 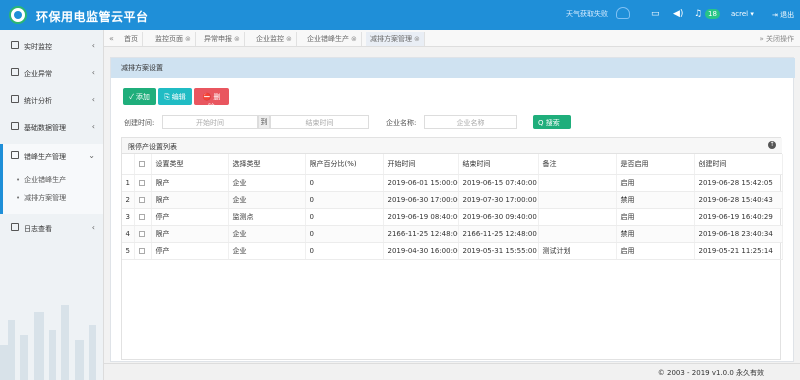 I want to click on table-header-checkbox, so click(x=143, y=164).